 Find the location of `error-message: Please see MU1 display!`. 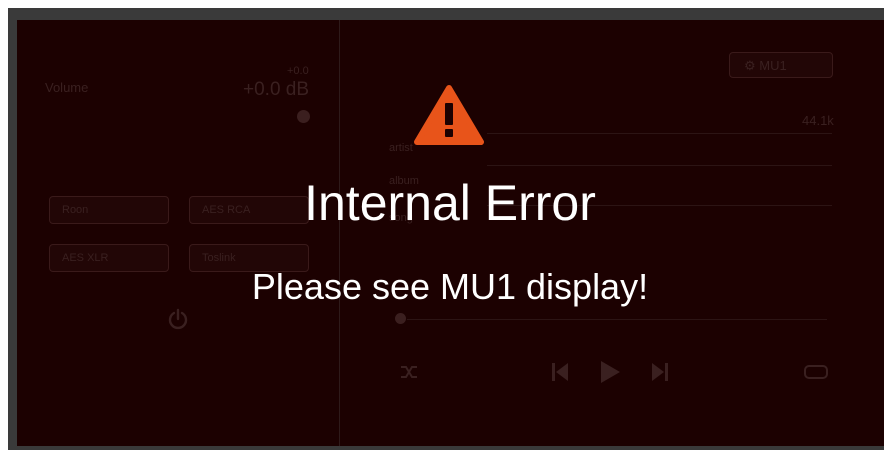

error-message: Please see MU1 display! is located at coordinates (450, 286).